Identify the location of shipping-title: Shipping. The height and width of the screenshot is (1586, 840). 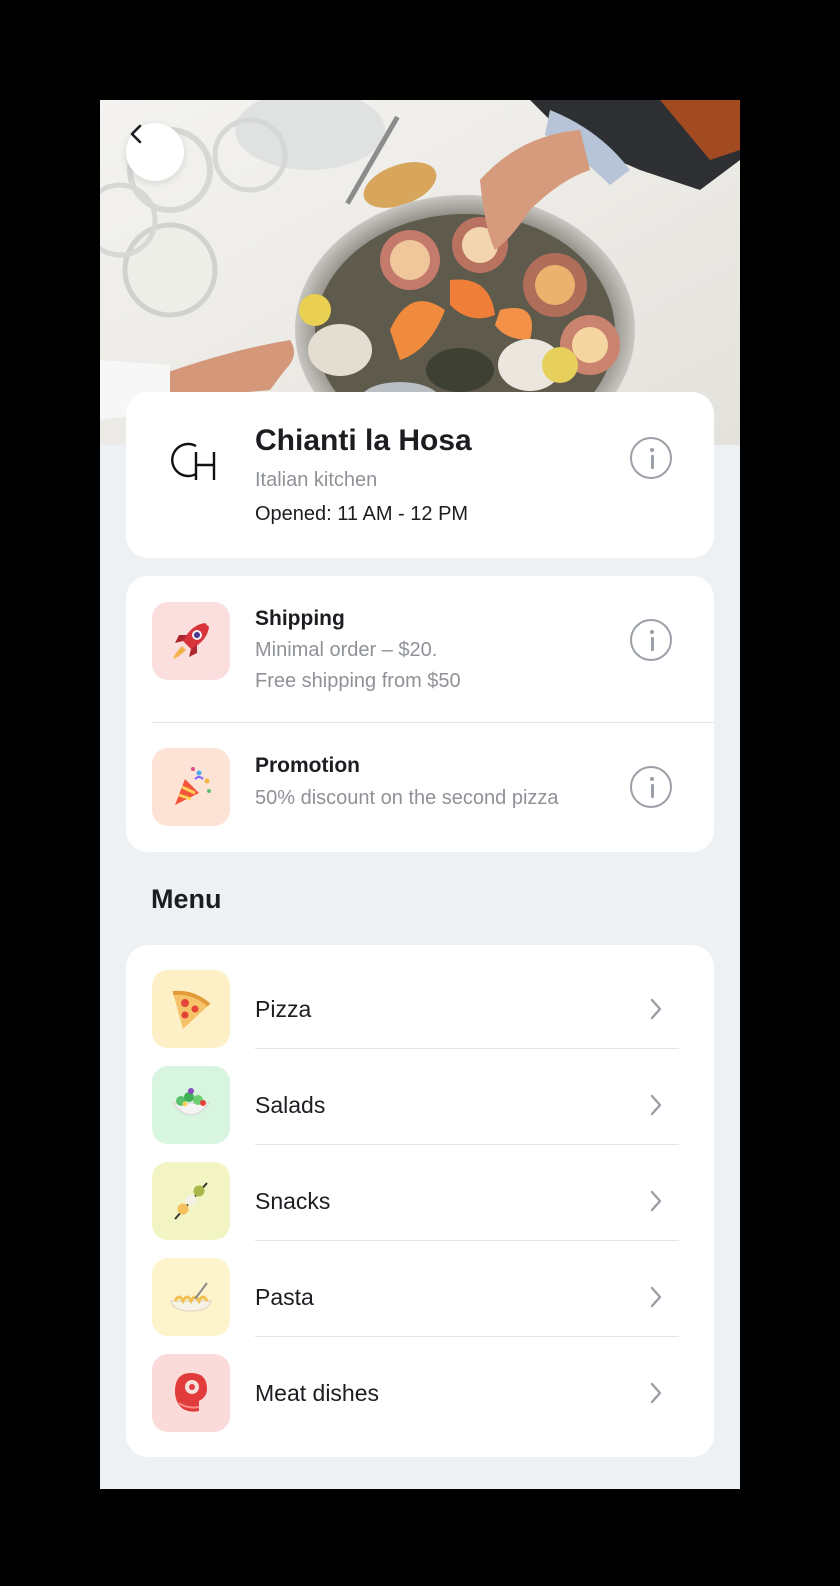
(300, 618).